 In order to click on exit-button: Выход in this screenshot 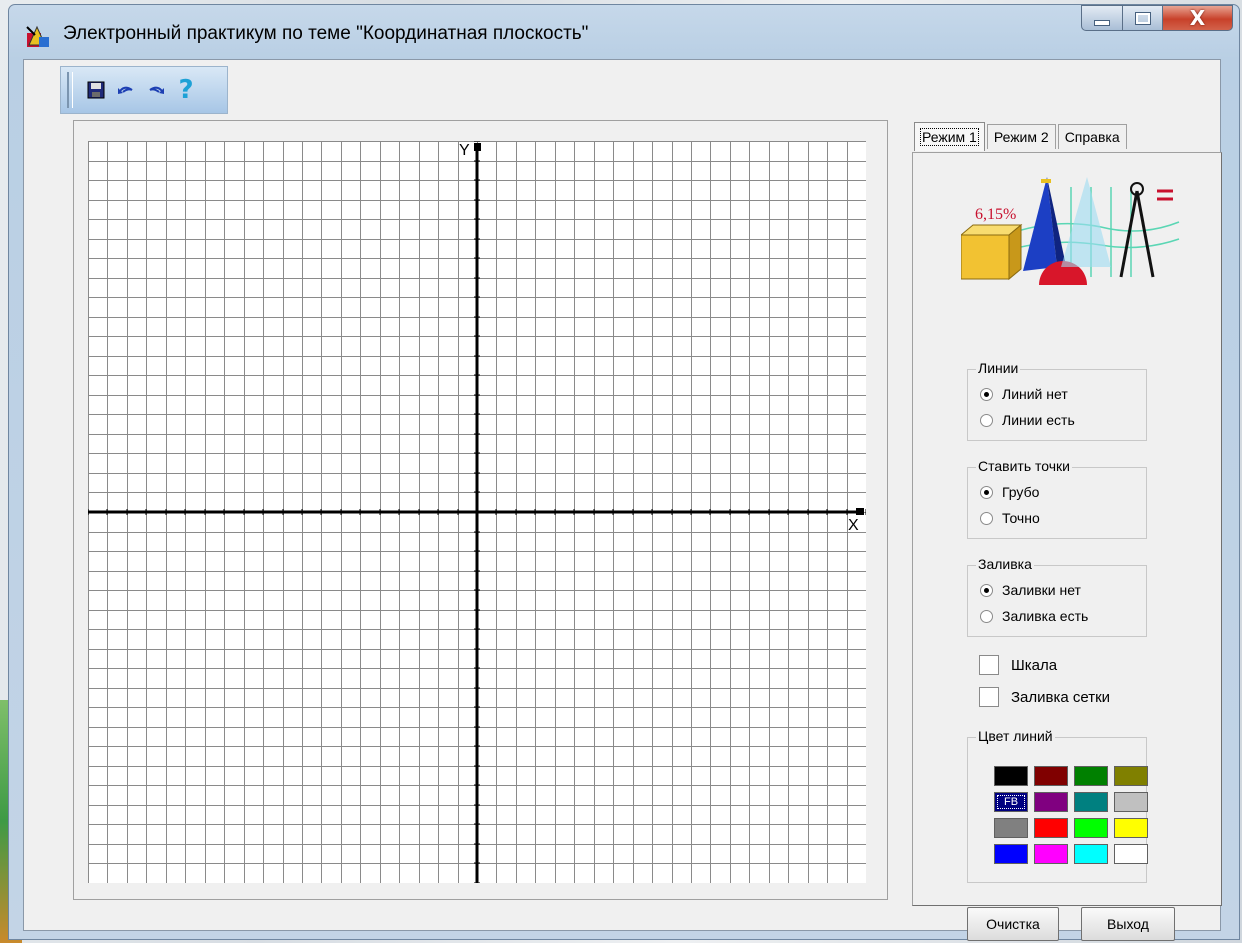, I will do `click(1128, 924)`.